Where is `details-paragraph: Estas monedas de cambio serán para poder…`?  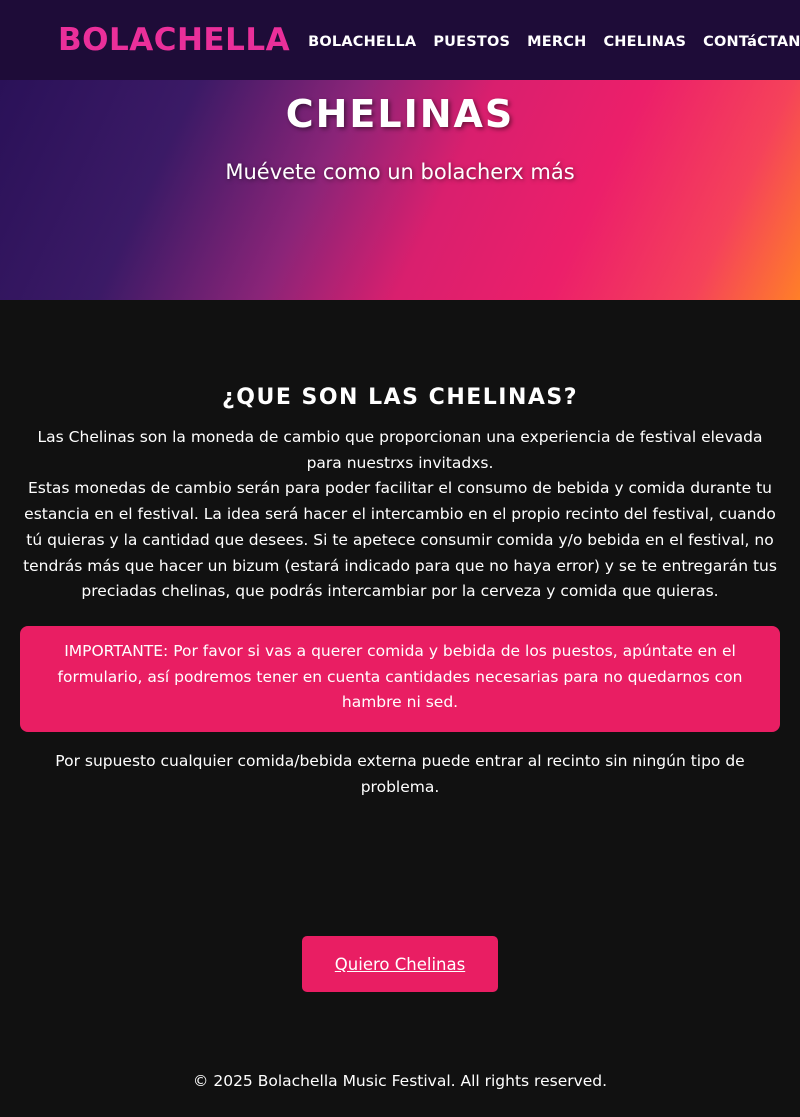 details-paragraph: Estas monedas de cambio serán para poder… is located at coordinates (400, 540).